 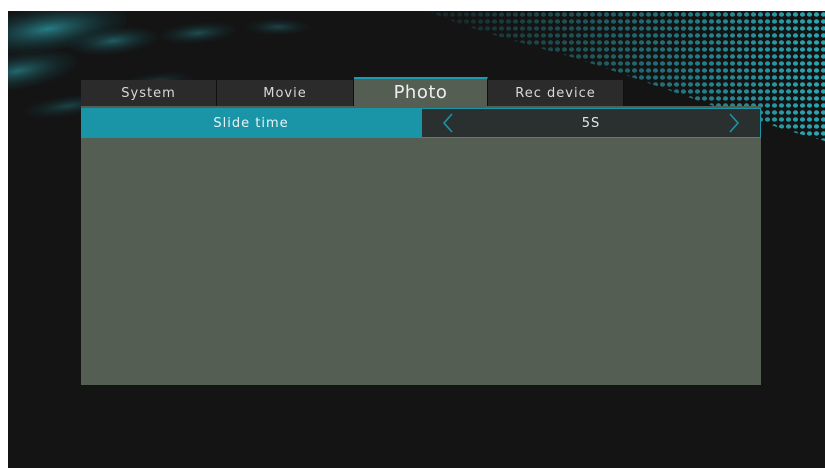 What do you see at coordinates (556, 93) in the screenshot?
I see `tab-rec-device: Rec device` at bounding box center [556, 93].